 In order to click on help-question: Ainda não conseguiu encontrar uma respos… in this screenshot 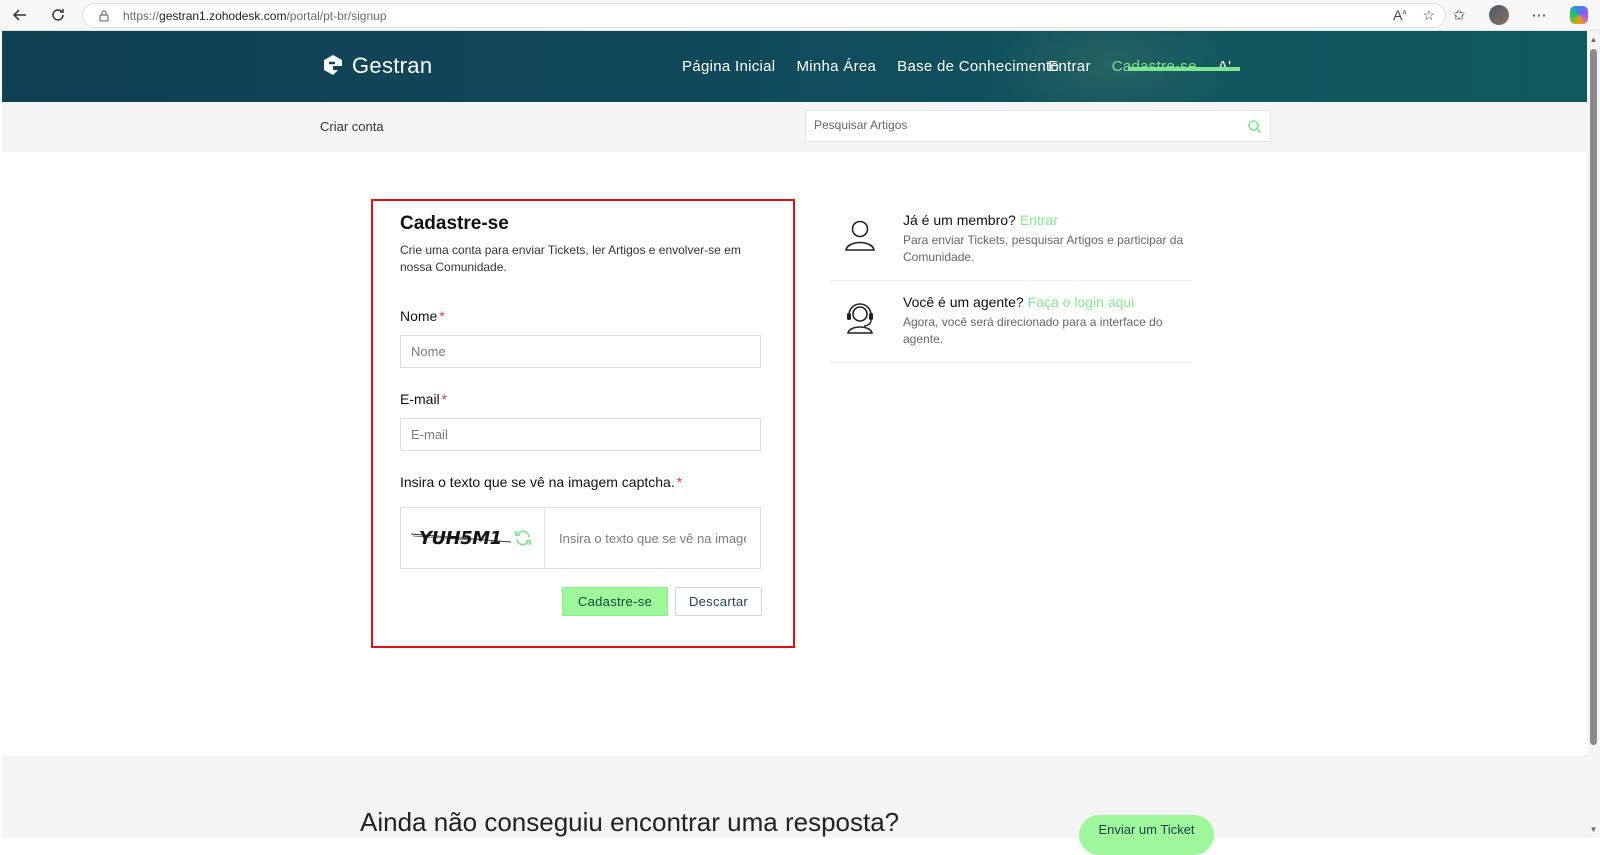, I will do `click(630, 822)`.